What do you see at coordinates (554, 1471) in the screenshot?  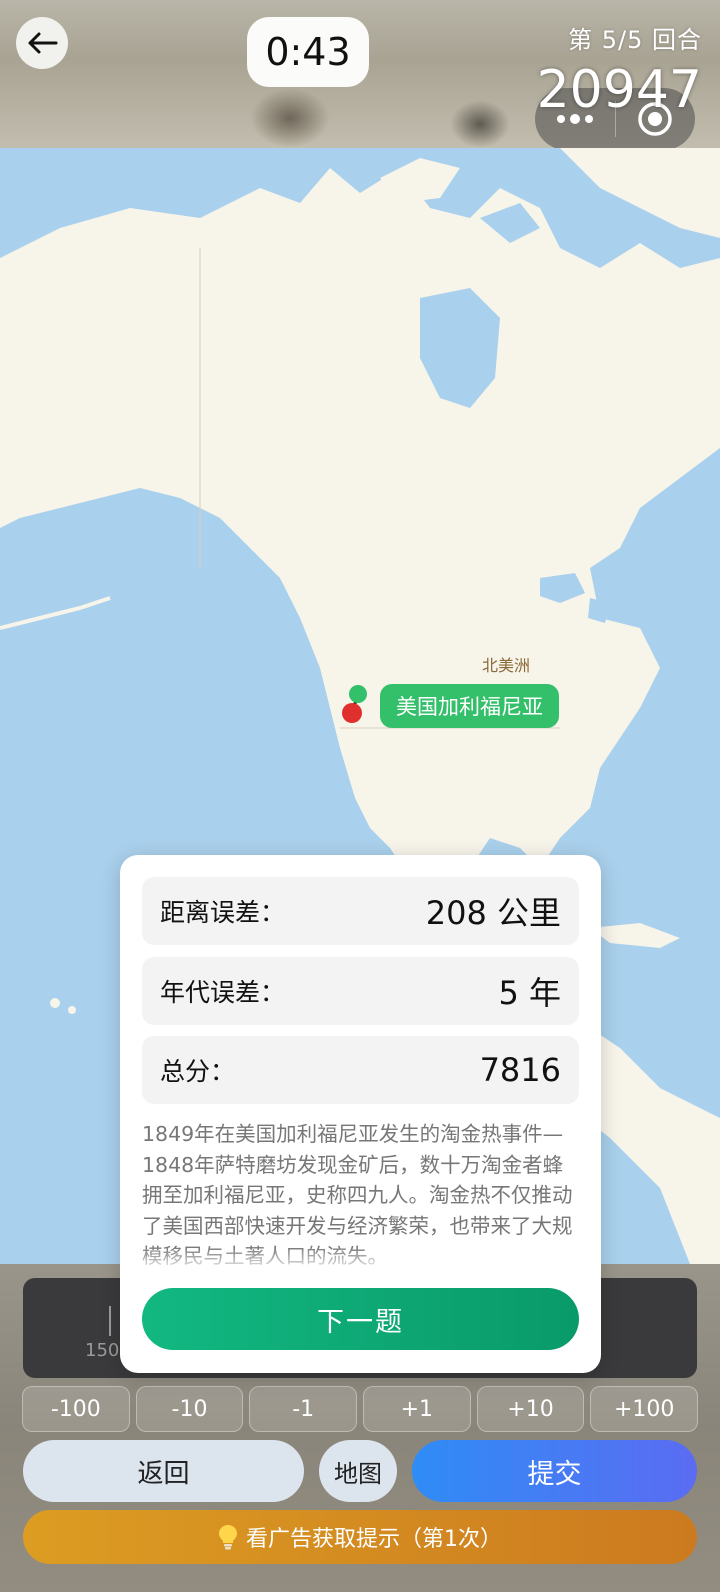 I see `submit-button: 提交` at bounding box center [554, 1471].